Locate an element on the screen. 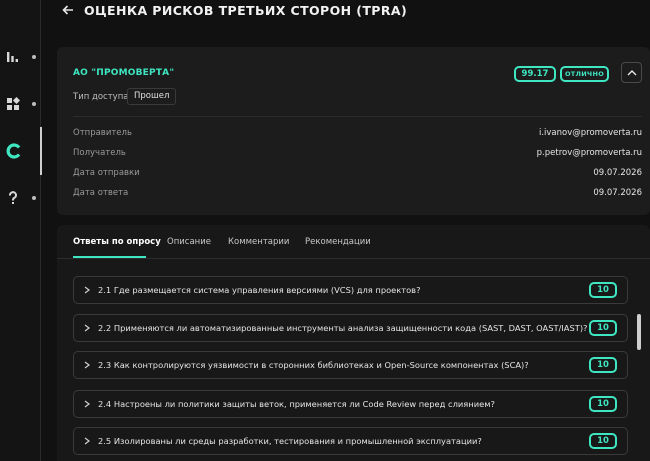  c-logo-icon is located at coordinates (14, 151).